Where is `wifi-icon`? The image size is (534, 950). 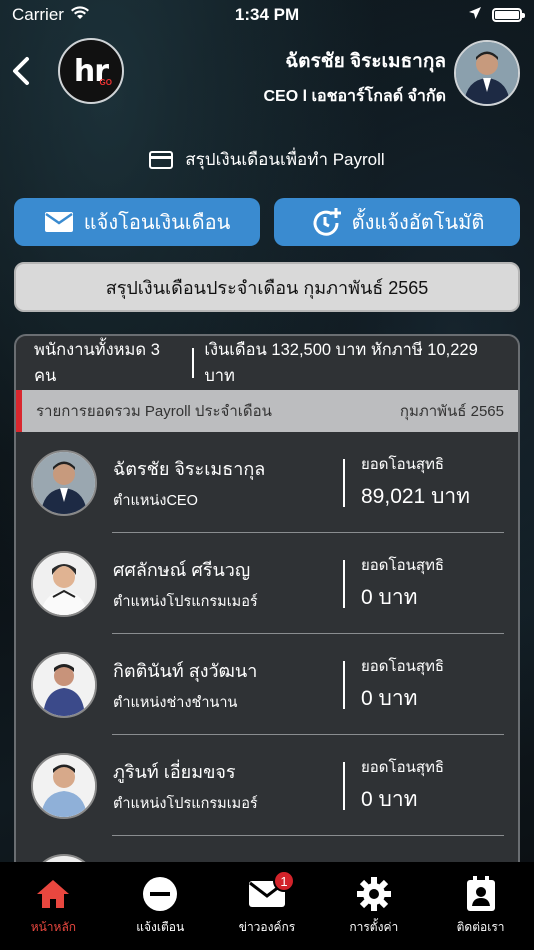 wifi-icon is located at coordinates (80, 15).